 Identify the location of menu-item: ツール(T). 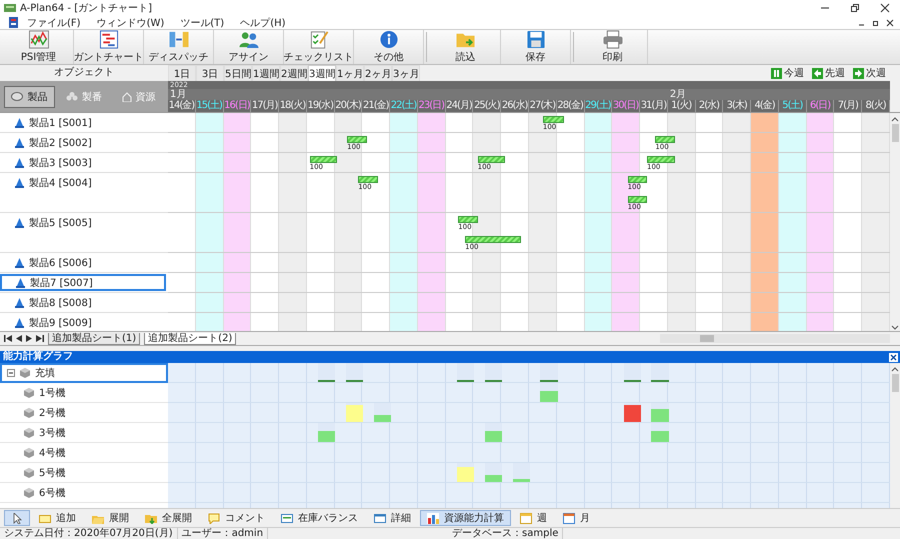
(204, 23).